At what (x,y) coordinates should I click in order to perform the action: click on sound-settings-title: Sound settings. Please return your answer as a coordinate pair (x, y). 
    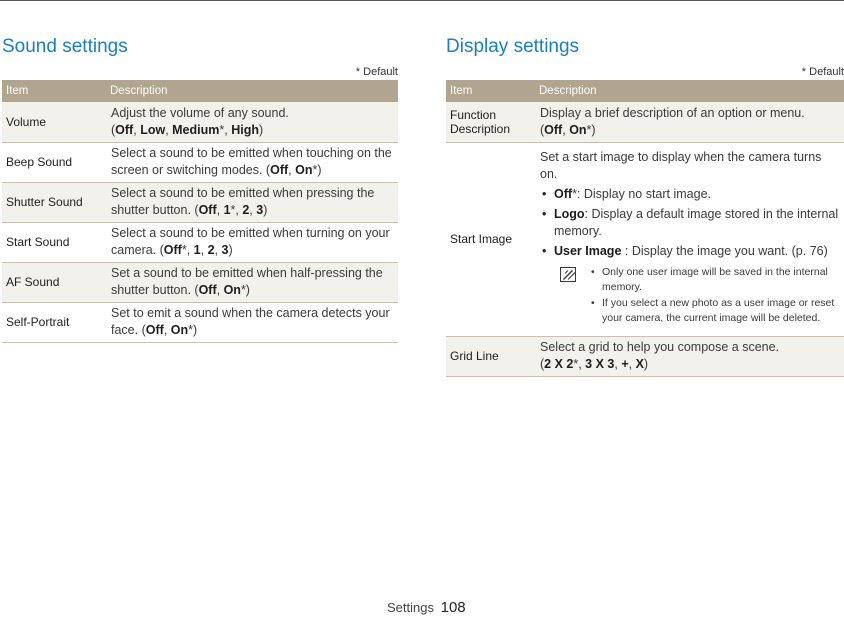
    Looking at the image, I should click on (65, 46).